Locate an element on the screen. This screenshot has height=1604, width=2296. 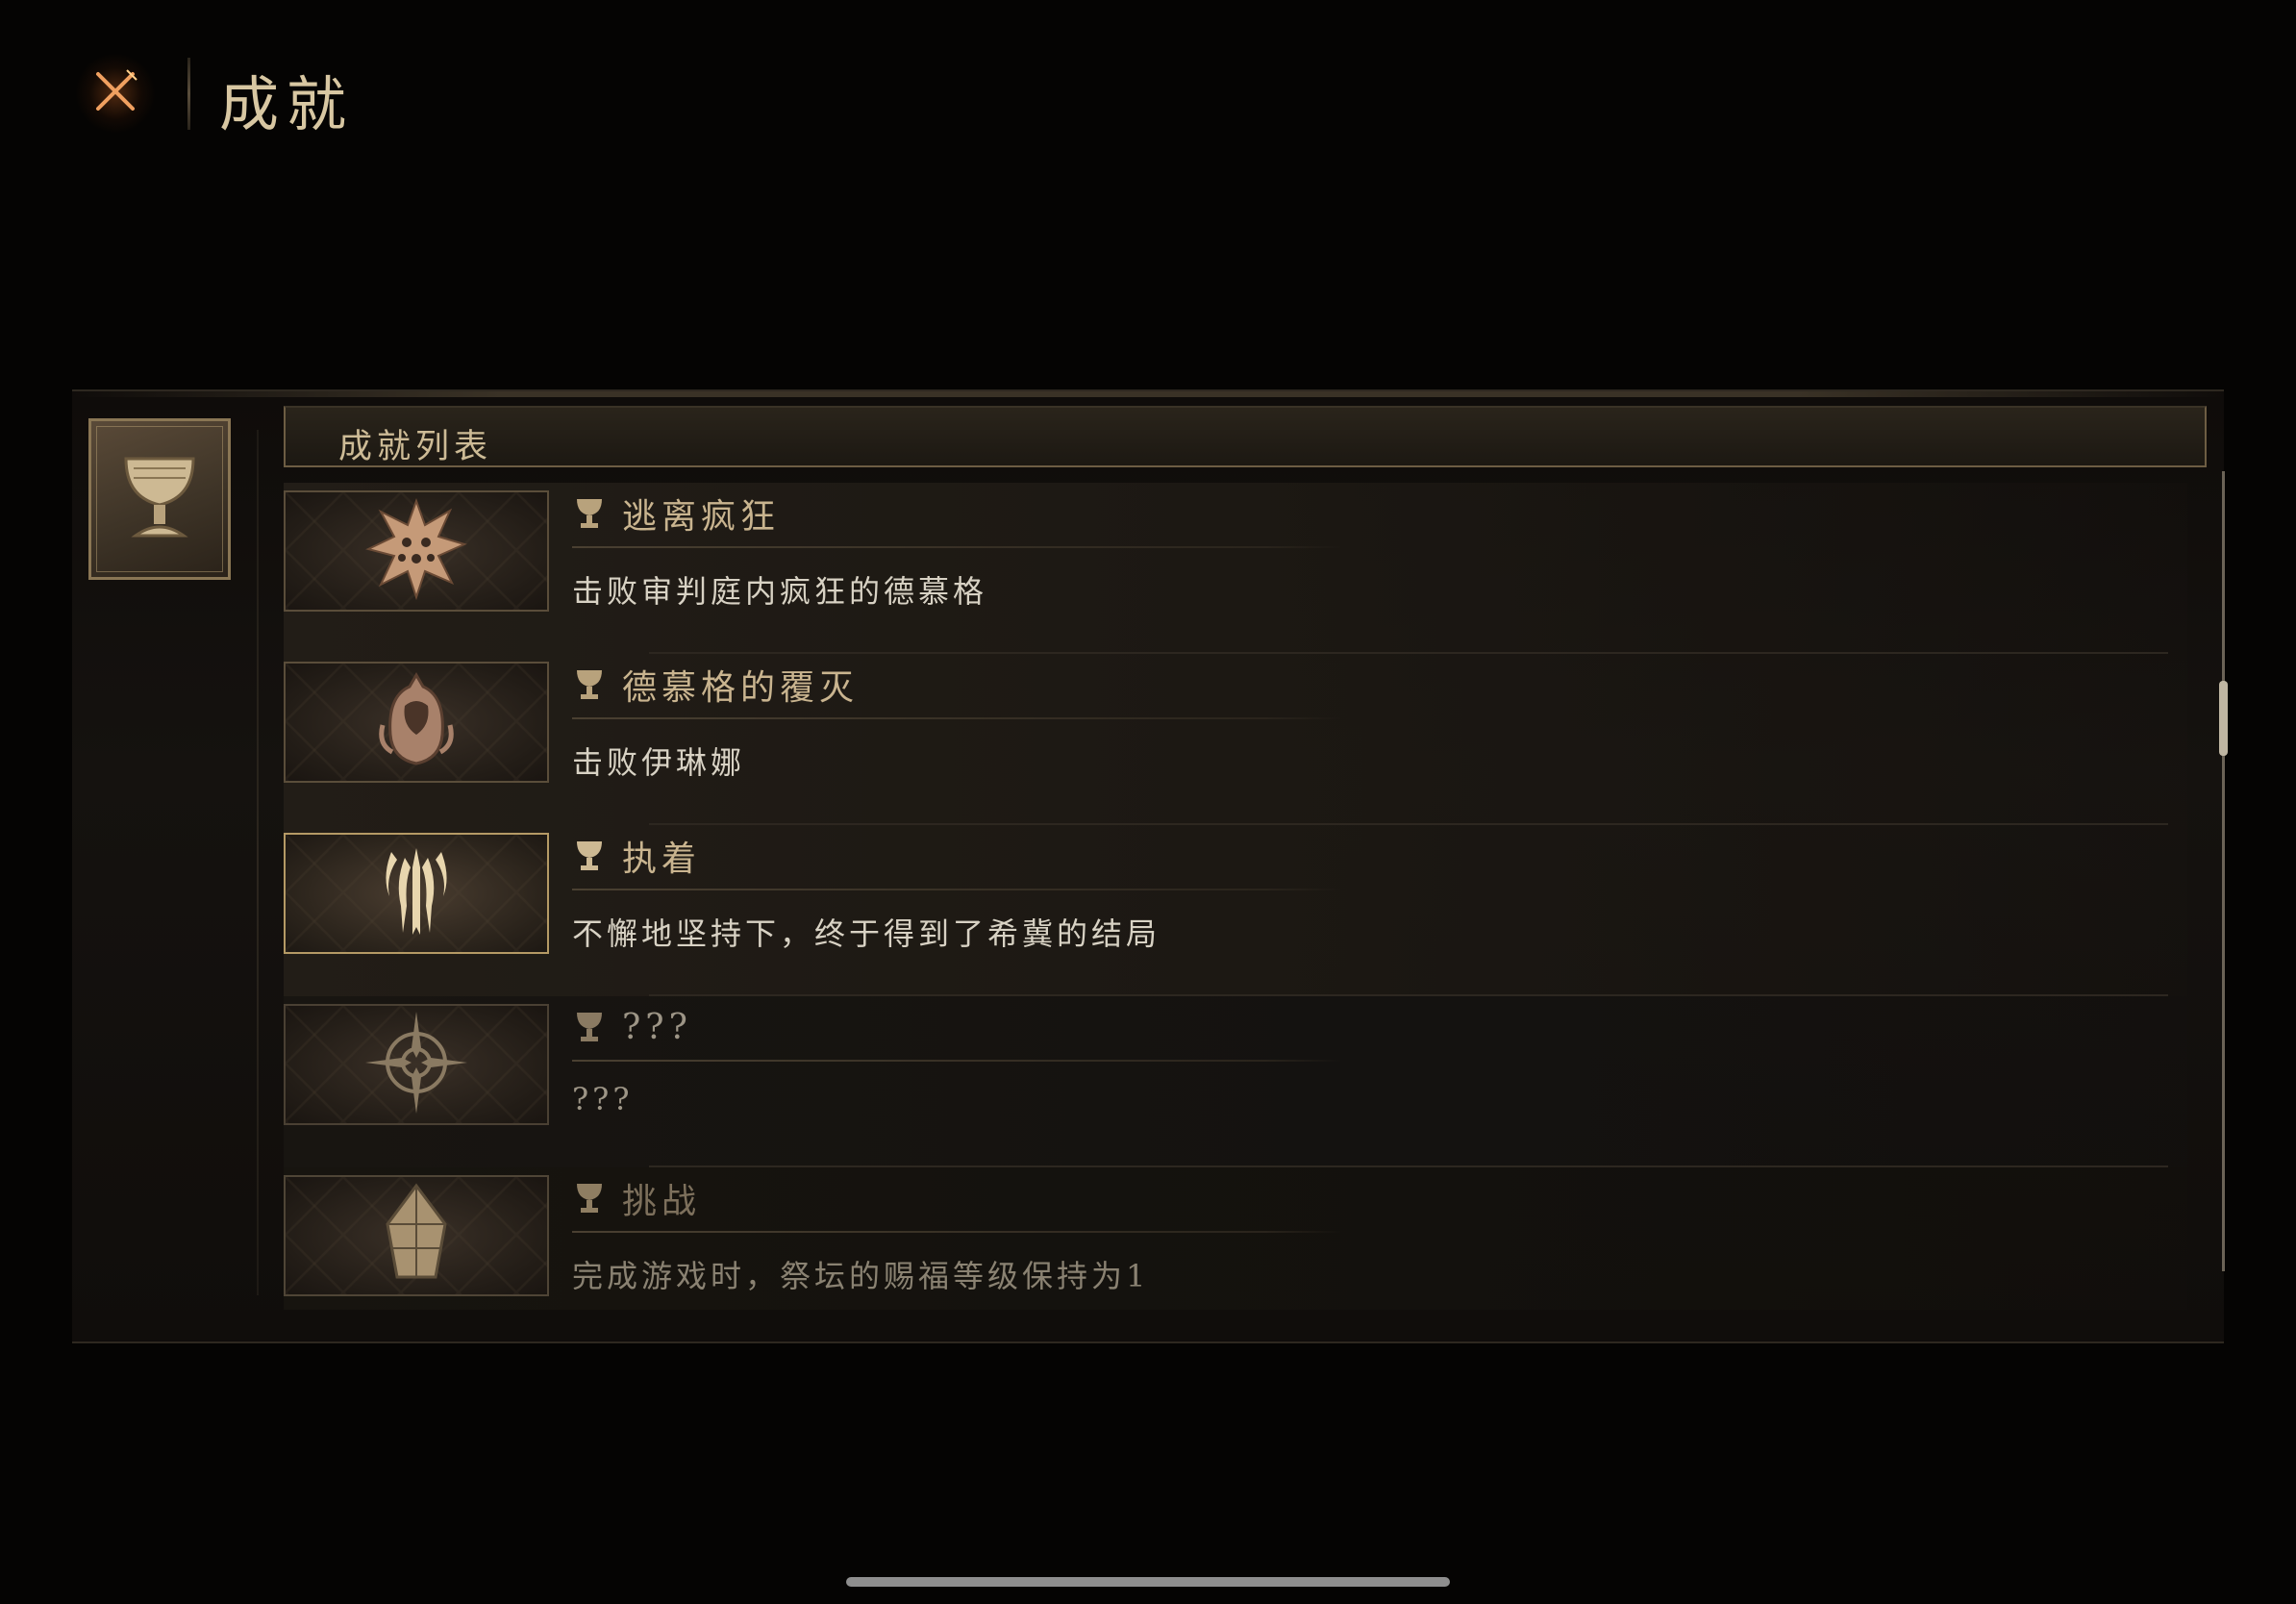
list-header-label: 成就列表 is located at coordinates (415, 447).